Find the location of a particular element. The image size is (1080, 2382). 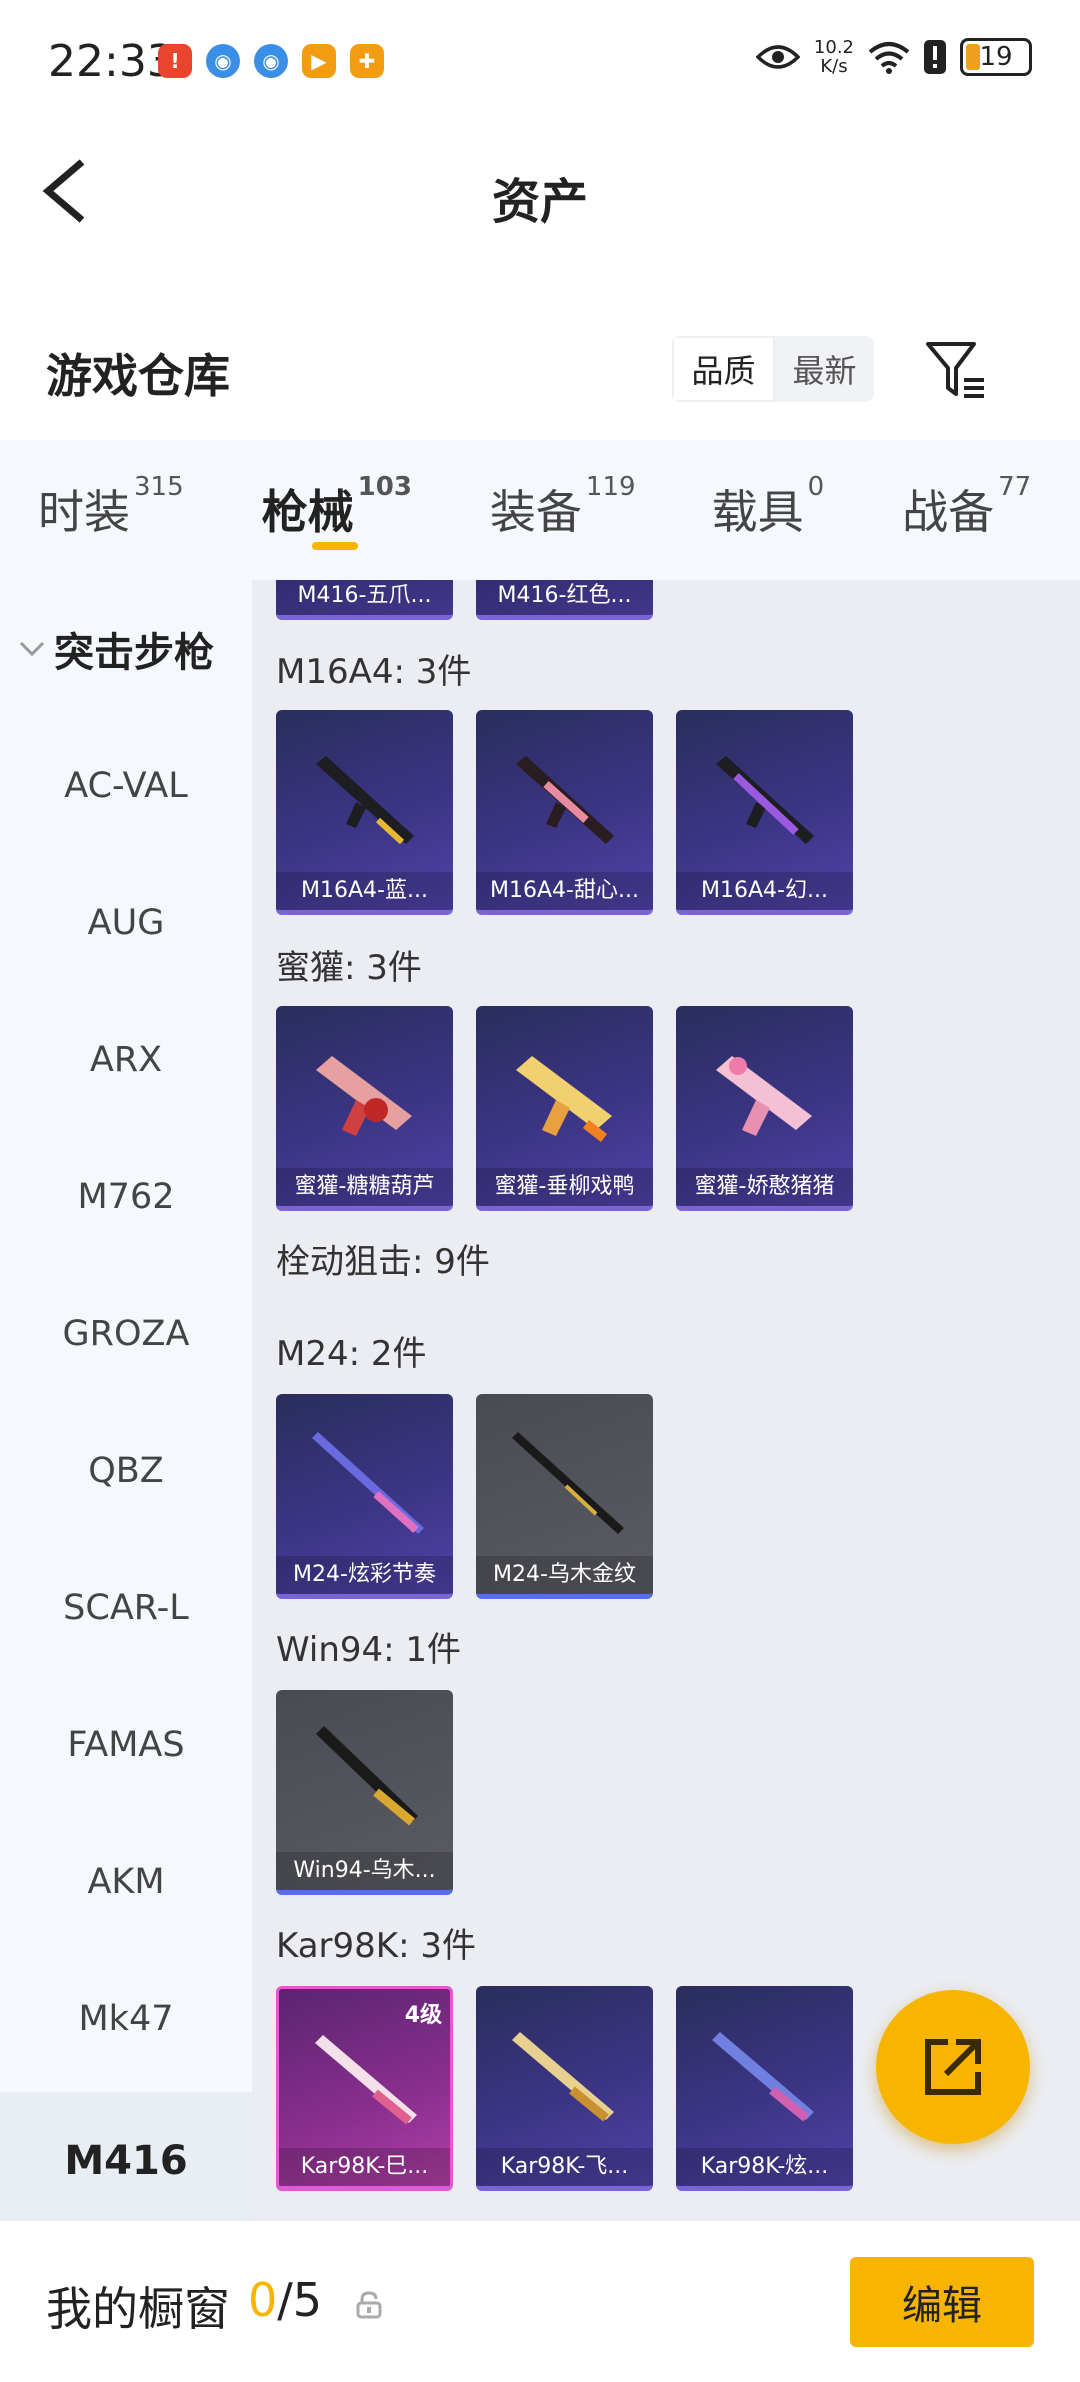

showcase-count: 0/5 is located at coordinates (285, 2300).